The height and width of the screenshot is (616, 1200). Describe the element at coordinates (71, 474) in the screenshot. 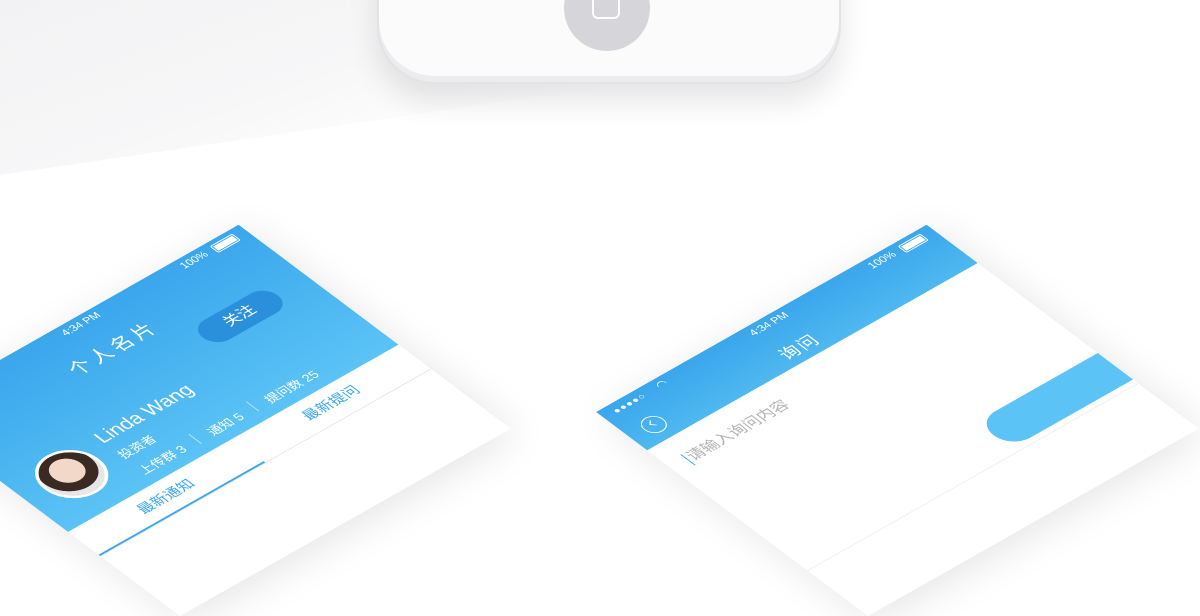

I see `avatar` at that location.